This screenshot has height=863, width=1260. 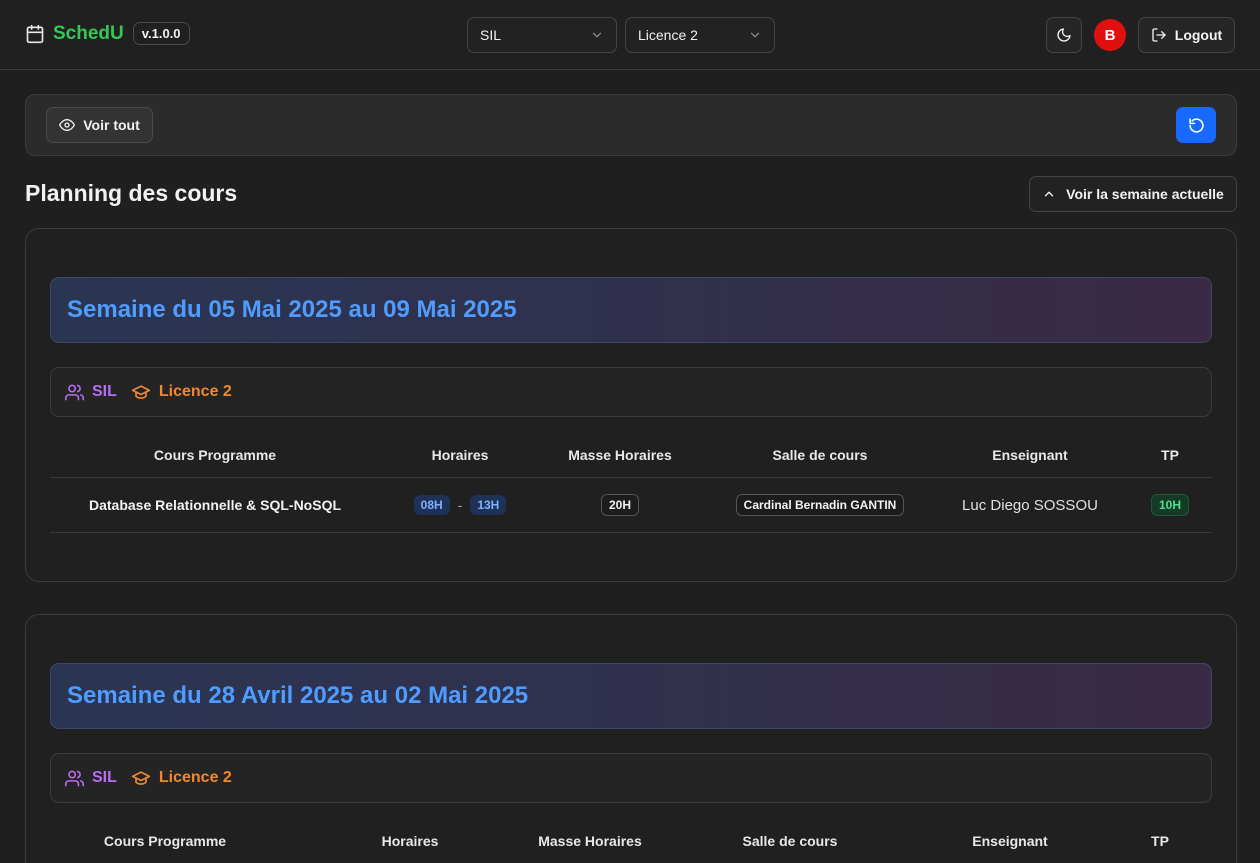 I want to click on brand-name: SchedU, so click(x=88, y=33).